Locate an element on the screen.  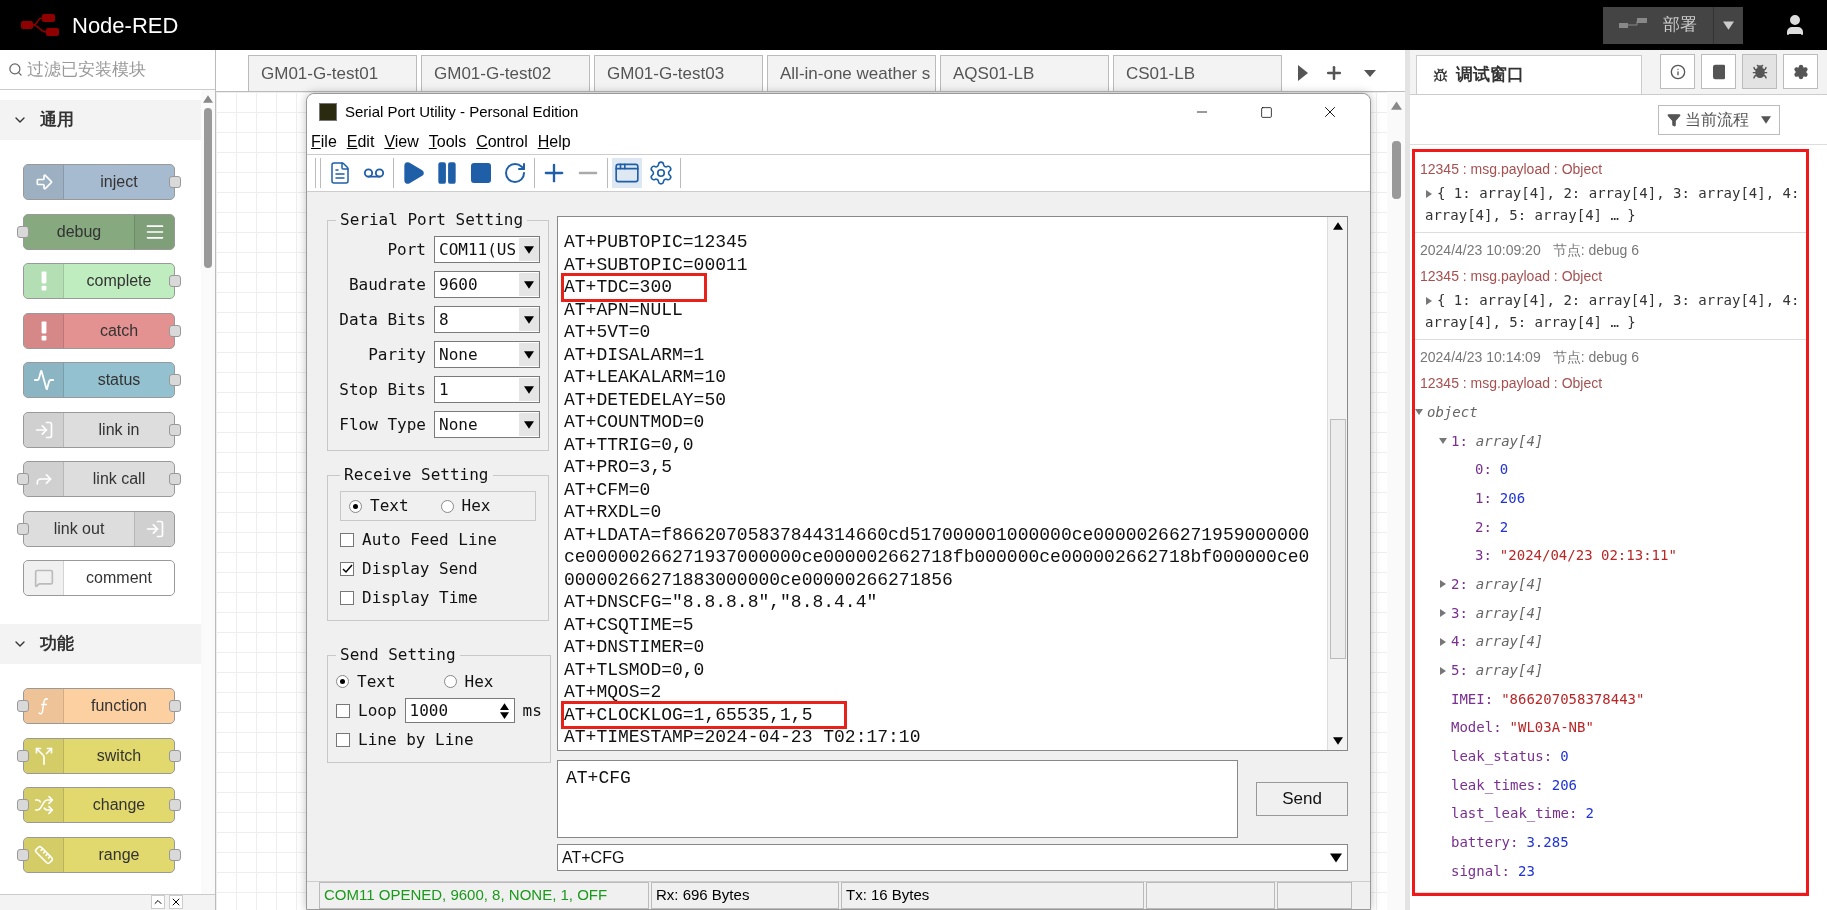
unit-label: ms is located at coordinates (532, 710).